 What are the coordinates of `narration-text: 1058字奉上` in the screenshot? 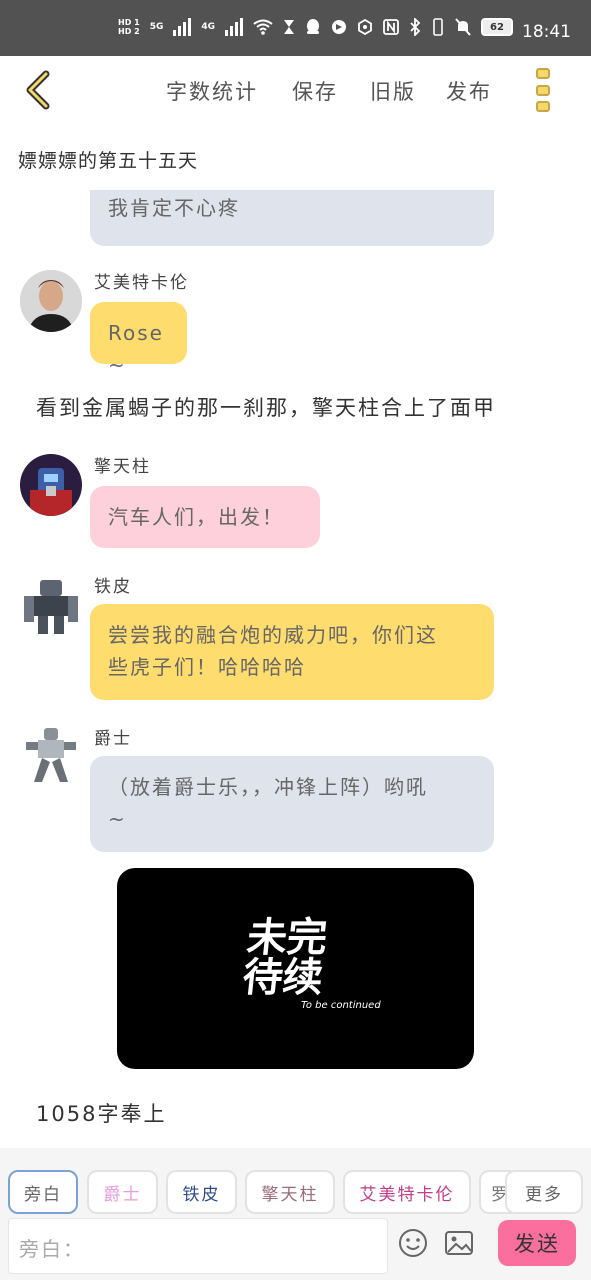 It's located at (101, 1114).